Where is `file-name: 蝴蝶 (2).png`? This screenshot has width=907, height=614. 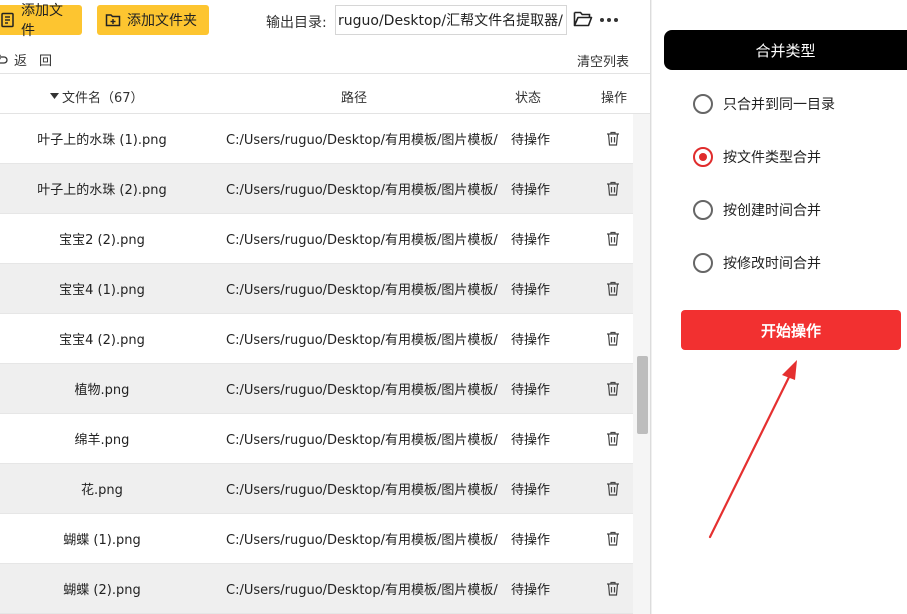
file-name: 蝴蝶 (2).png is located at coordinates (102, 590).